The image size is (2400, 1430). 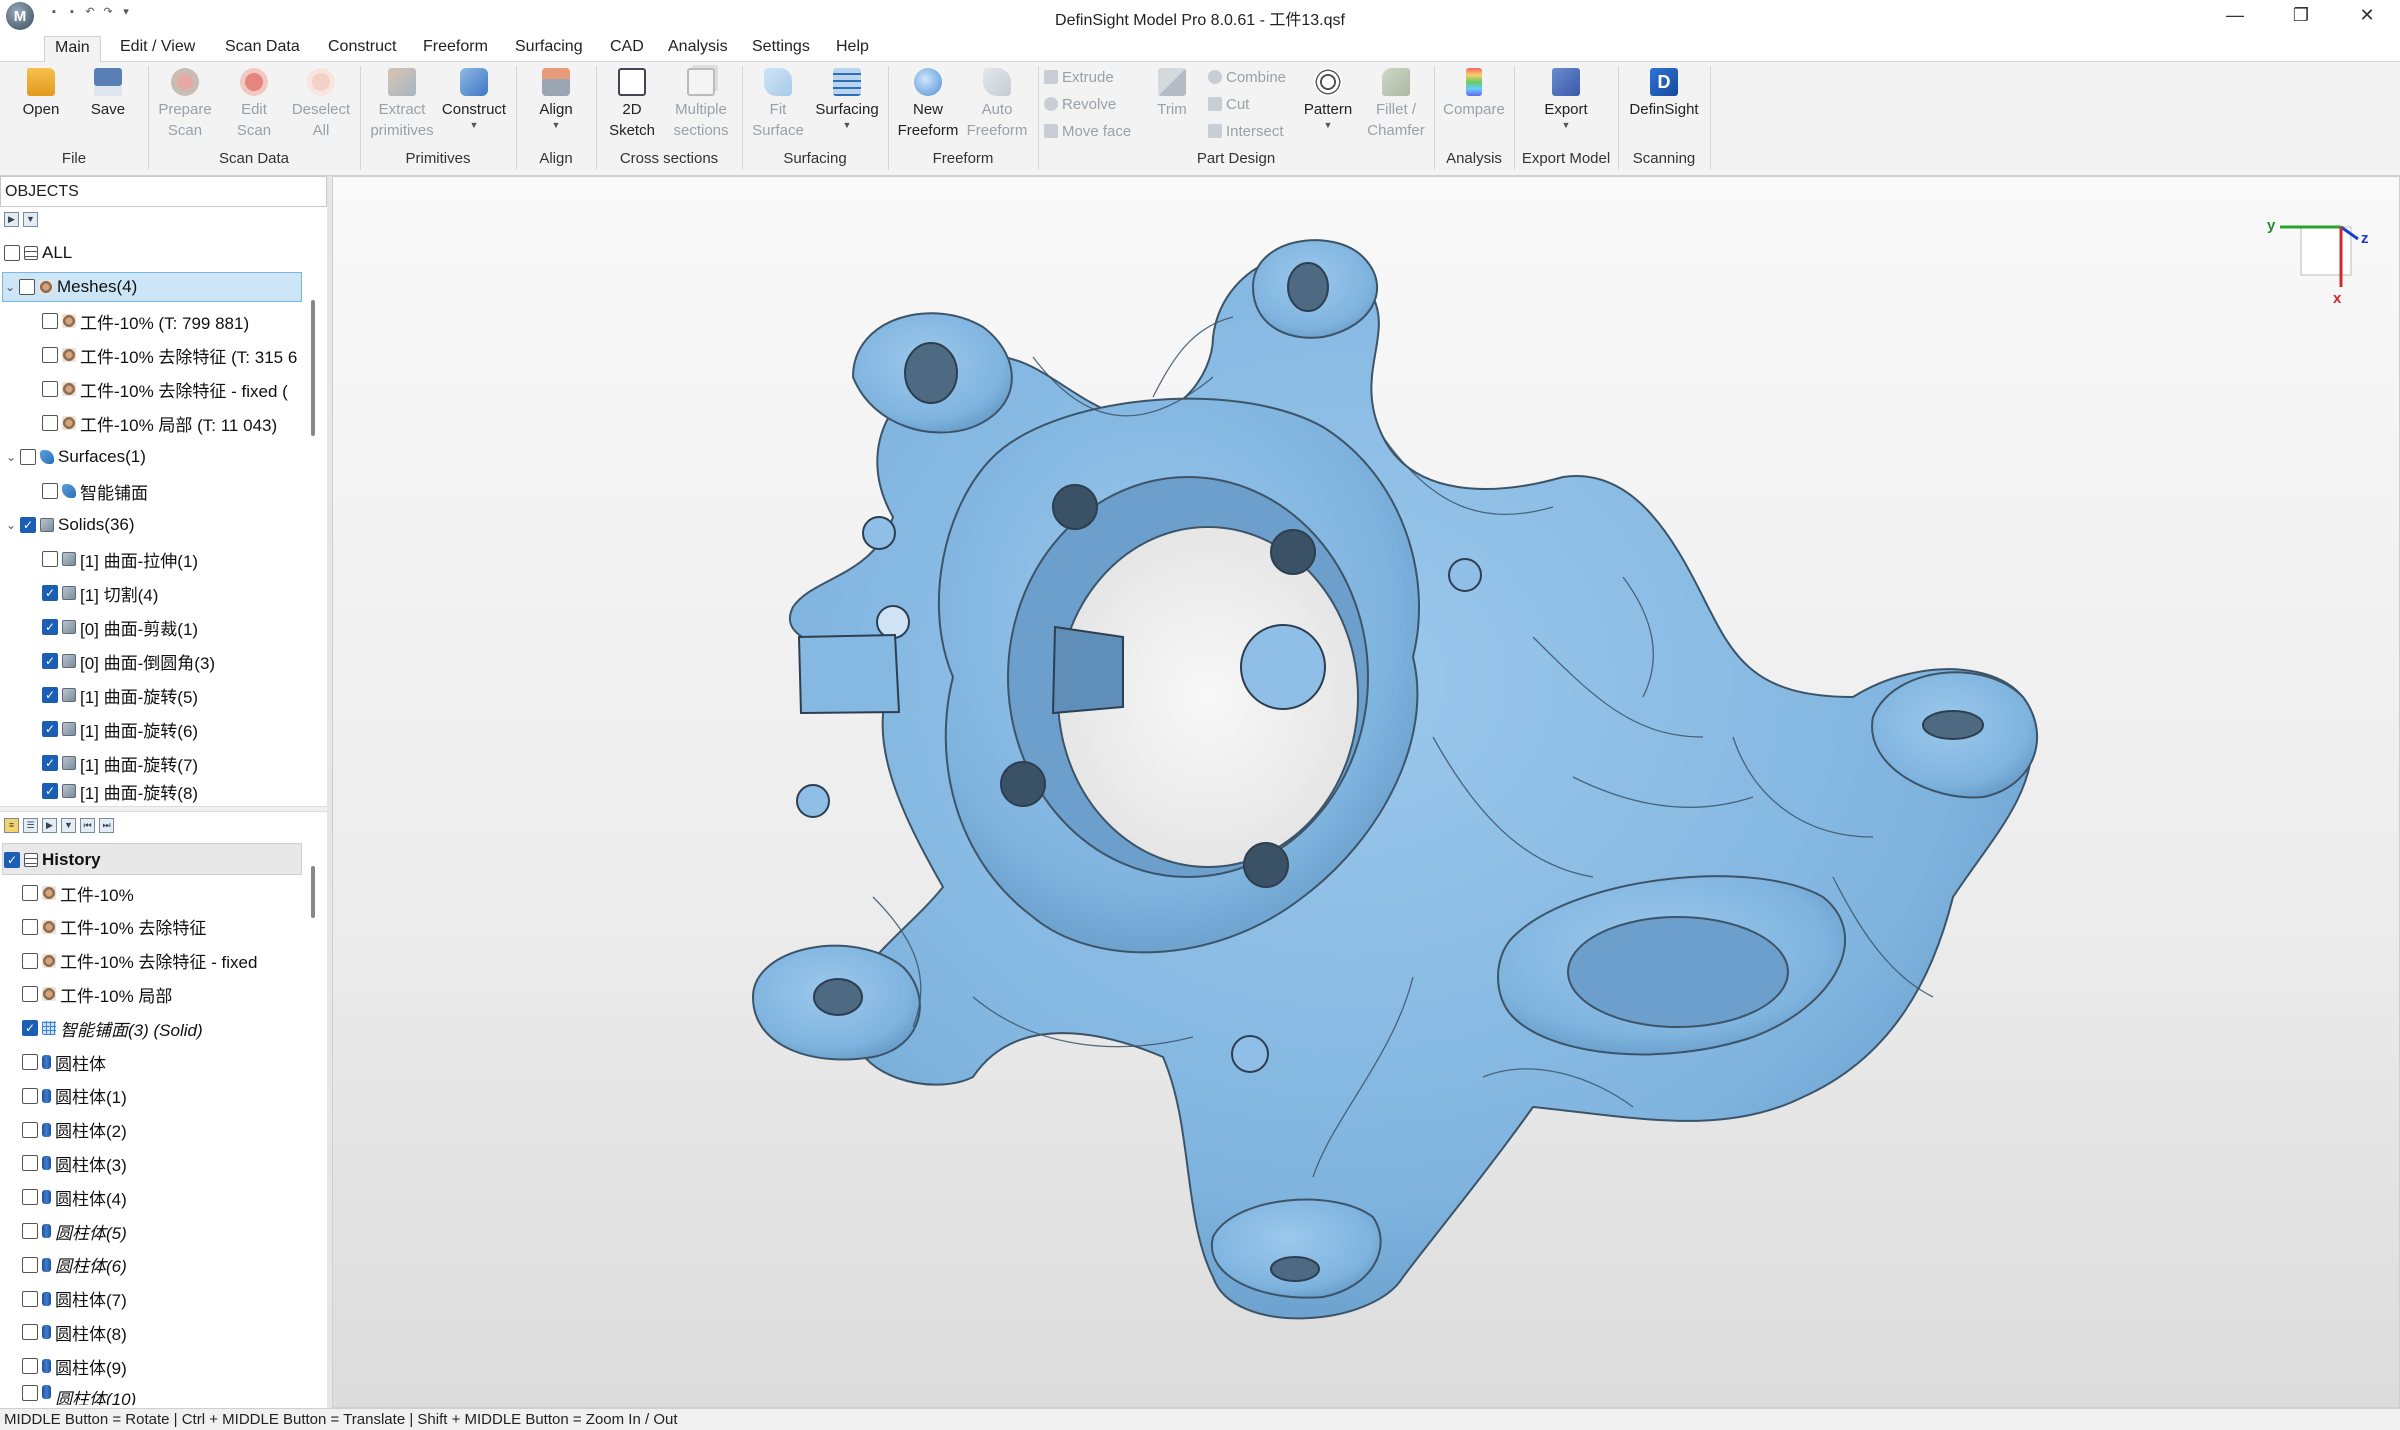 I want to click on cut-button: Cut, so click(x=1228, y=104).